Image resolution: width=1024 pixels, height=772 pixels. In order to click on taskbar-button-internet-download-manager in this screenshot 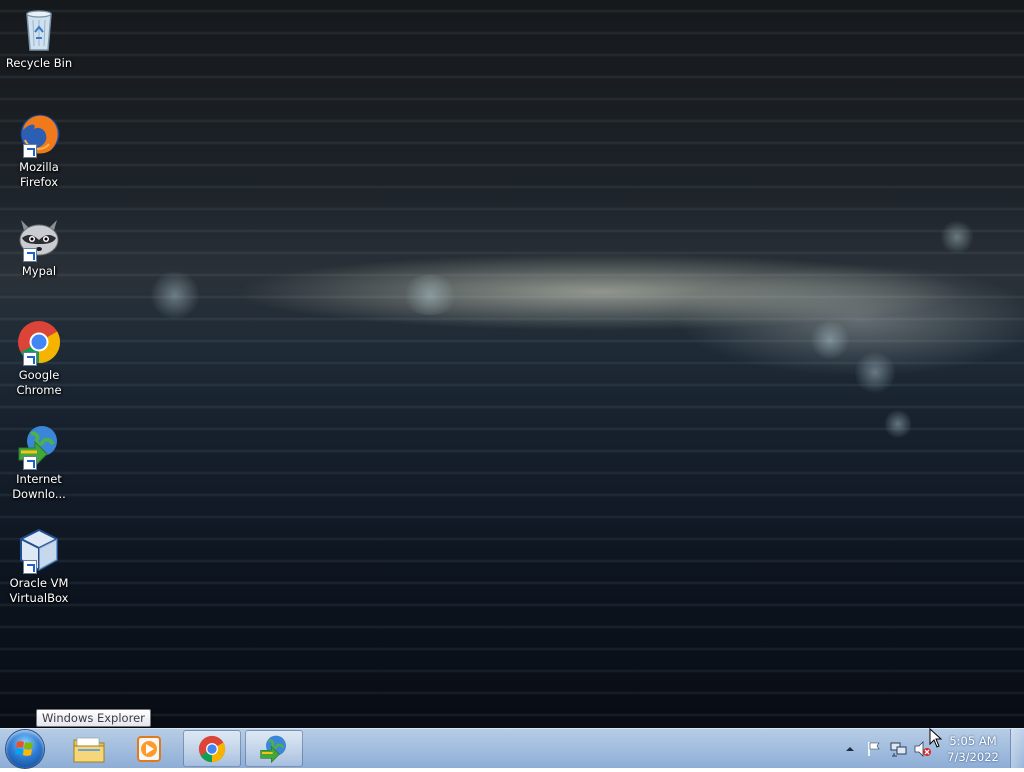, I will do `click(274, 748)`.